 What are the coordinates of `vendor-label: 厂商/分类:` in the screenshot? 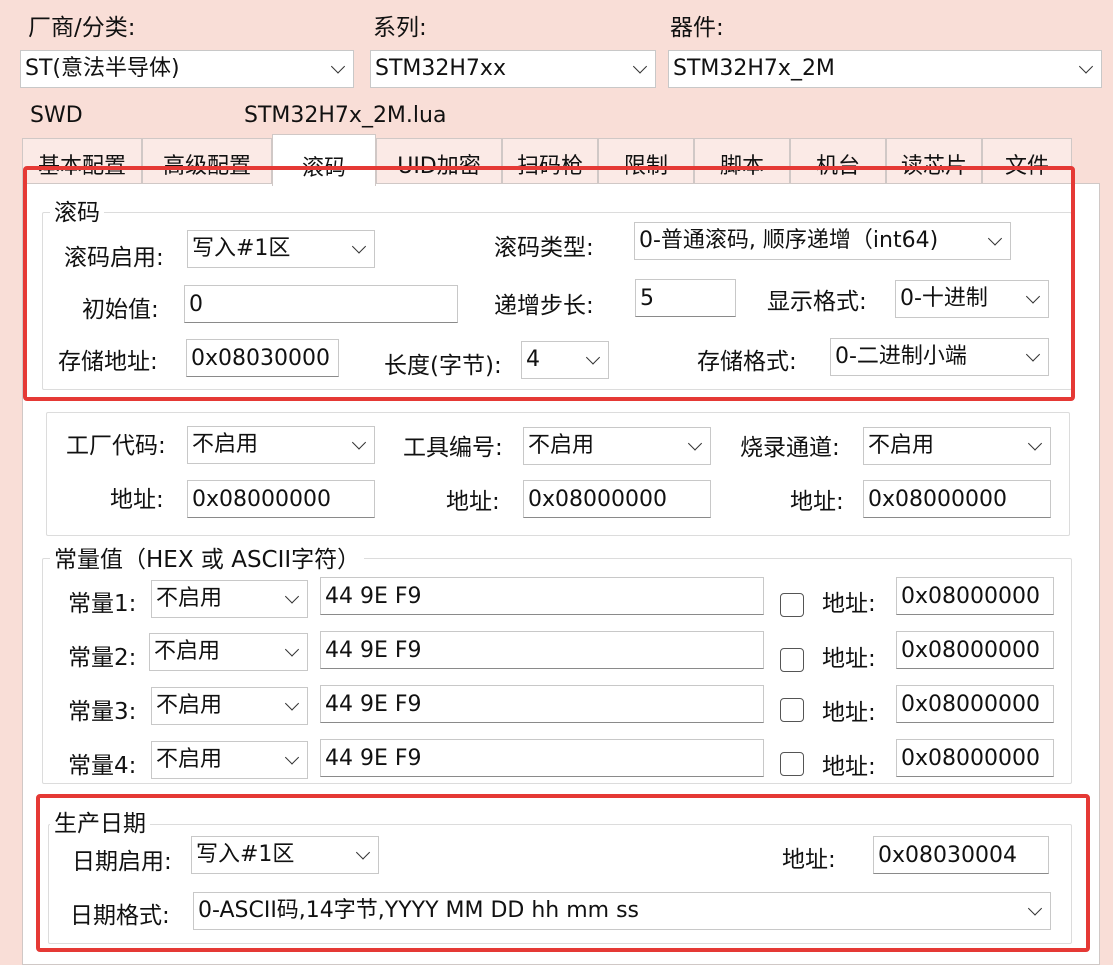 It's located at (82, 28).